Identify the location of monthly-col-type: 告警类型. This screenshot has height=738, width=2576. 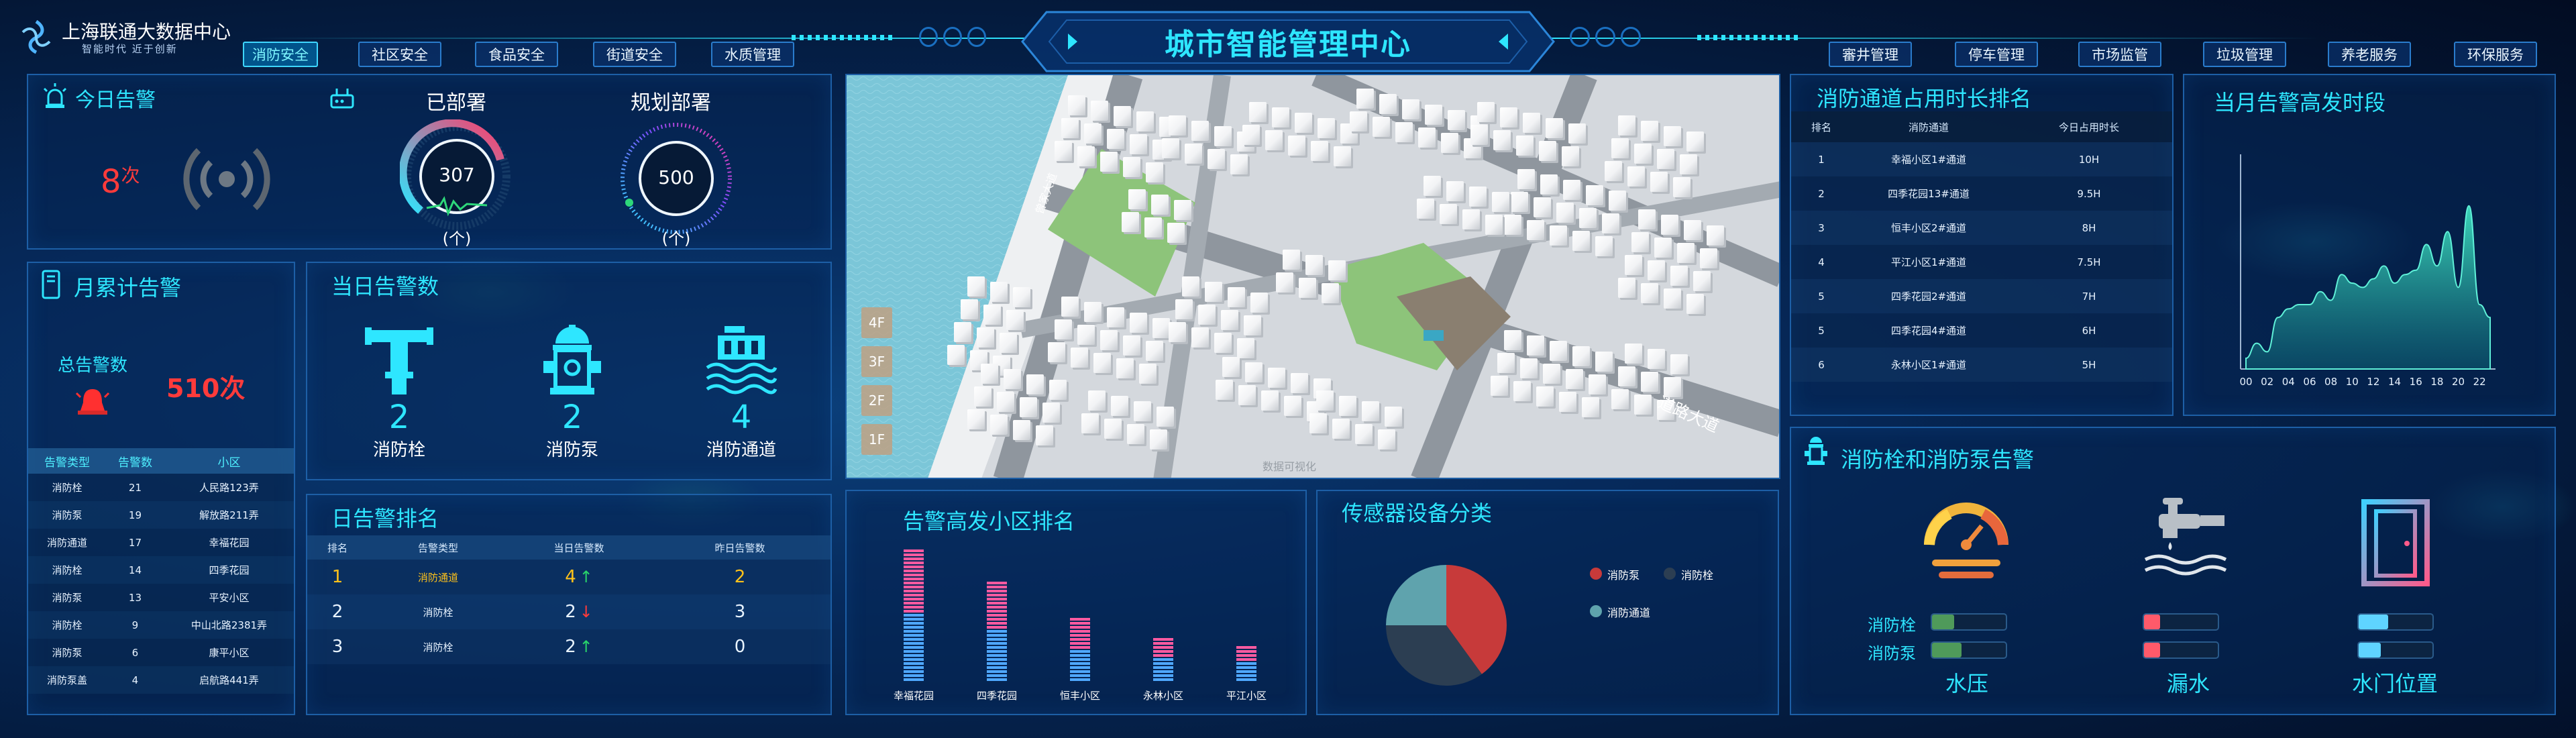
(67, 463).